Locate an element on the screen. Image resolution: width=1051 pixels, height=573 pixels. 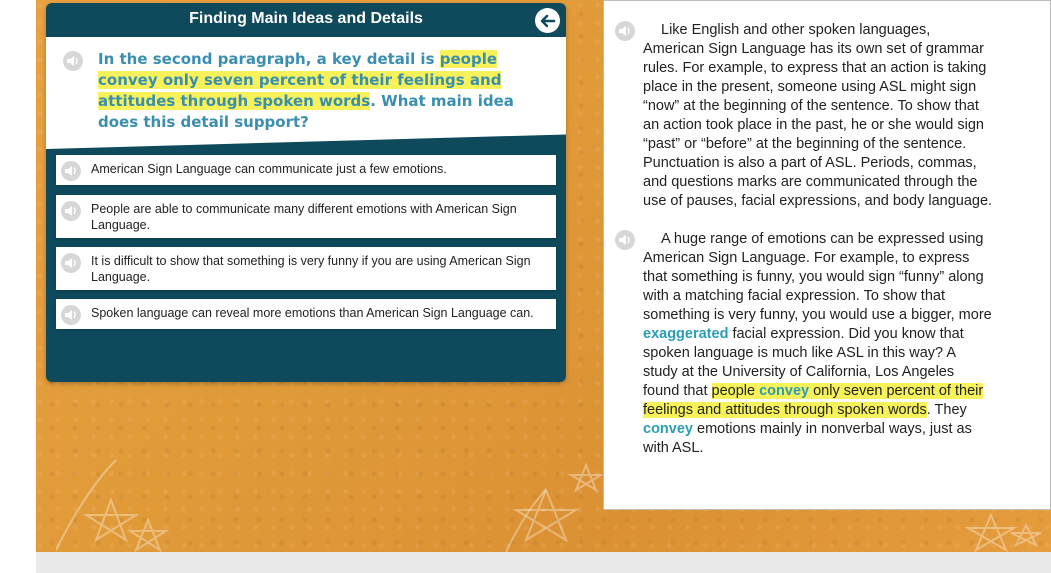
decorative-stars is located at coordinates (330, 505).